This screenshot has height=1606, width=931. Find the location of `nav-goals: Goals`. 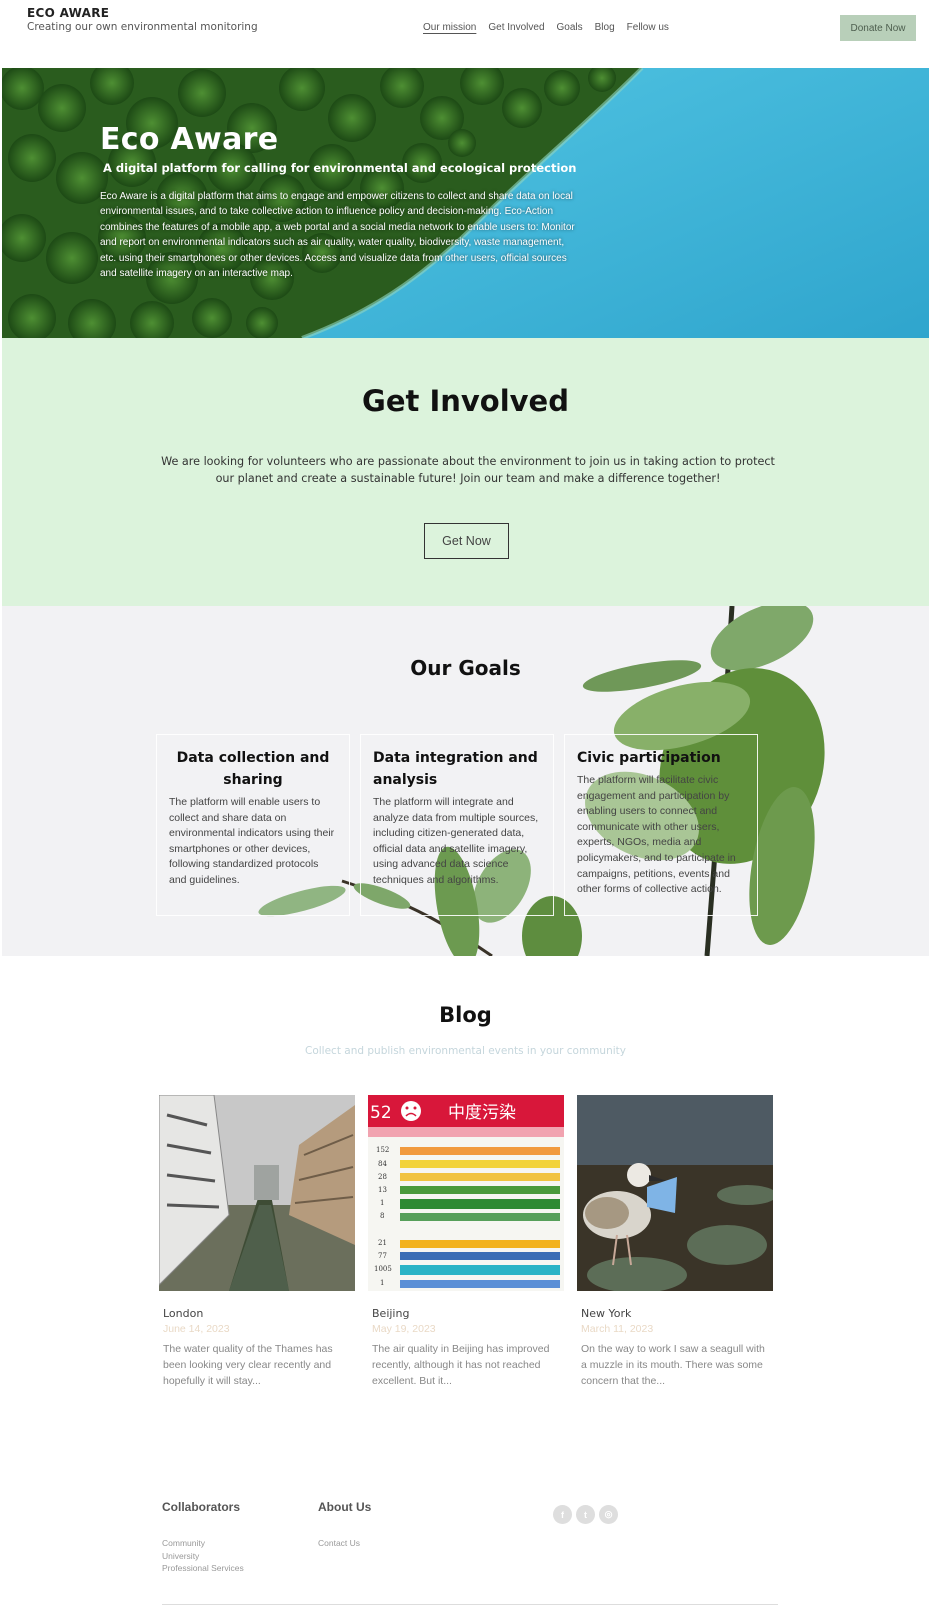

nav-goals: Goals is located at coordinates (570, 27).